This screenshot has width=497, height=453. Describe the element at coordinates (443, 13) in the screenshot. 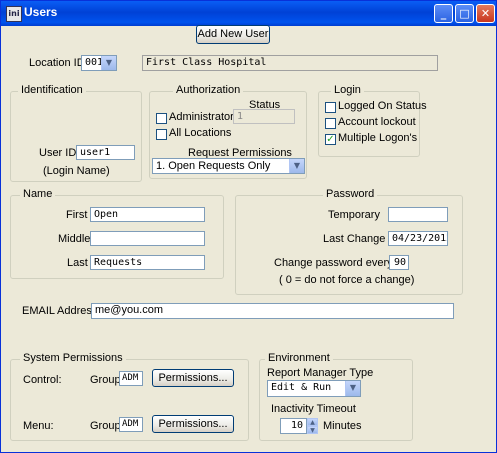

I see `minimize-button: _` at that location.